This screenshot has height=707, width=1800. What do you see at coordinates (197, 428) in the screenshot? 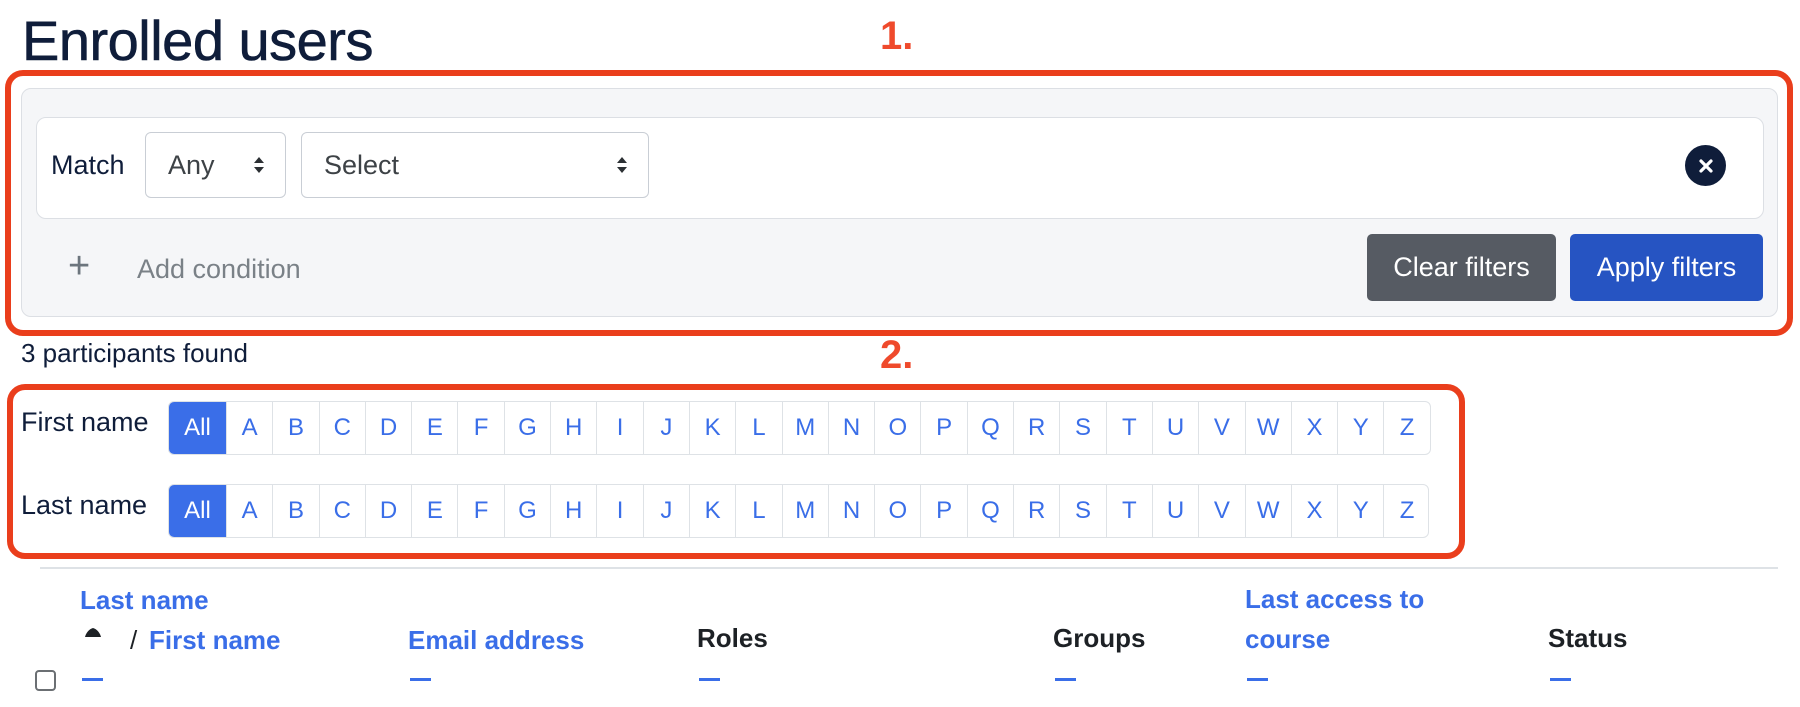
I see `first-initial-all: All` at bounding box center [197, 428].